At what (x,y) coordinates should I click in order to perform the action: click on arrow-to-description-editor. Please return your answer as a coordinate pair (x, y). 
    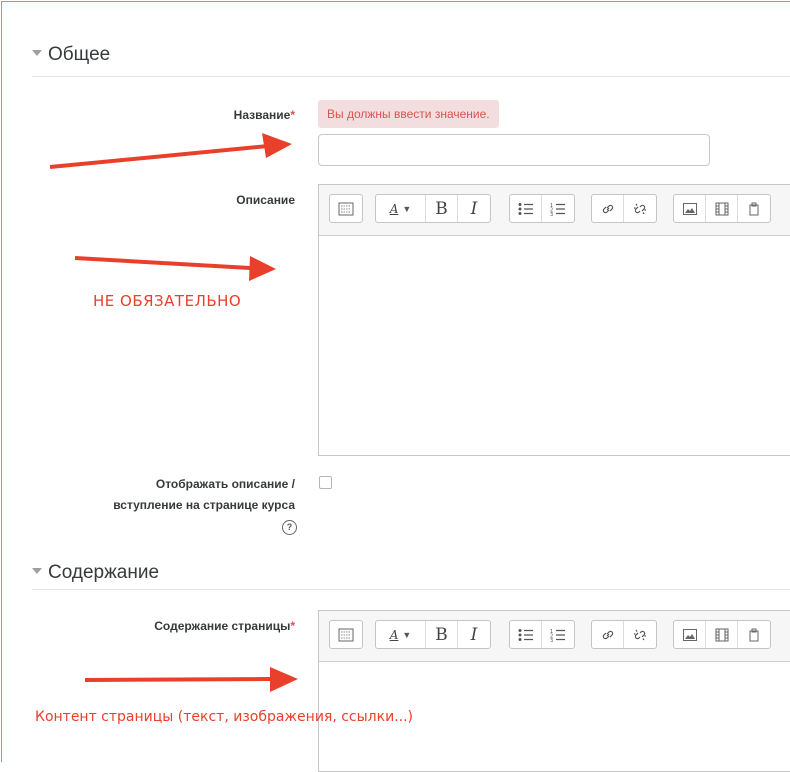
    Looking at the image, I should click on (175, 268).